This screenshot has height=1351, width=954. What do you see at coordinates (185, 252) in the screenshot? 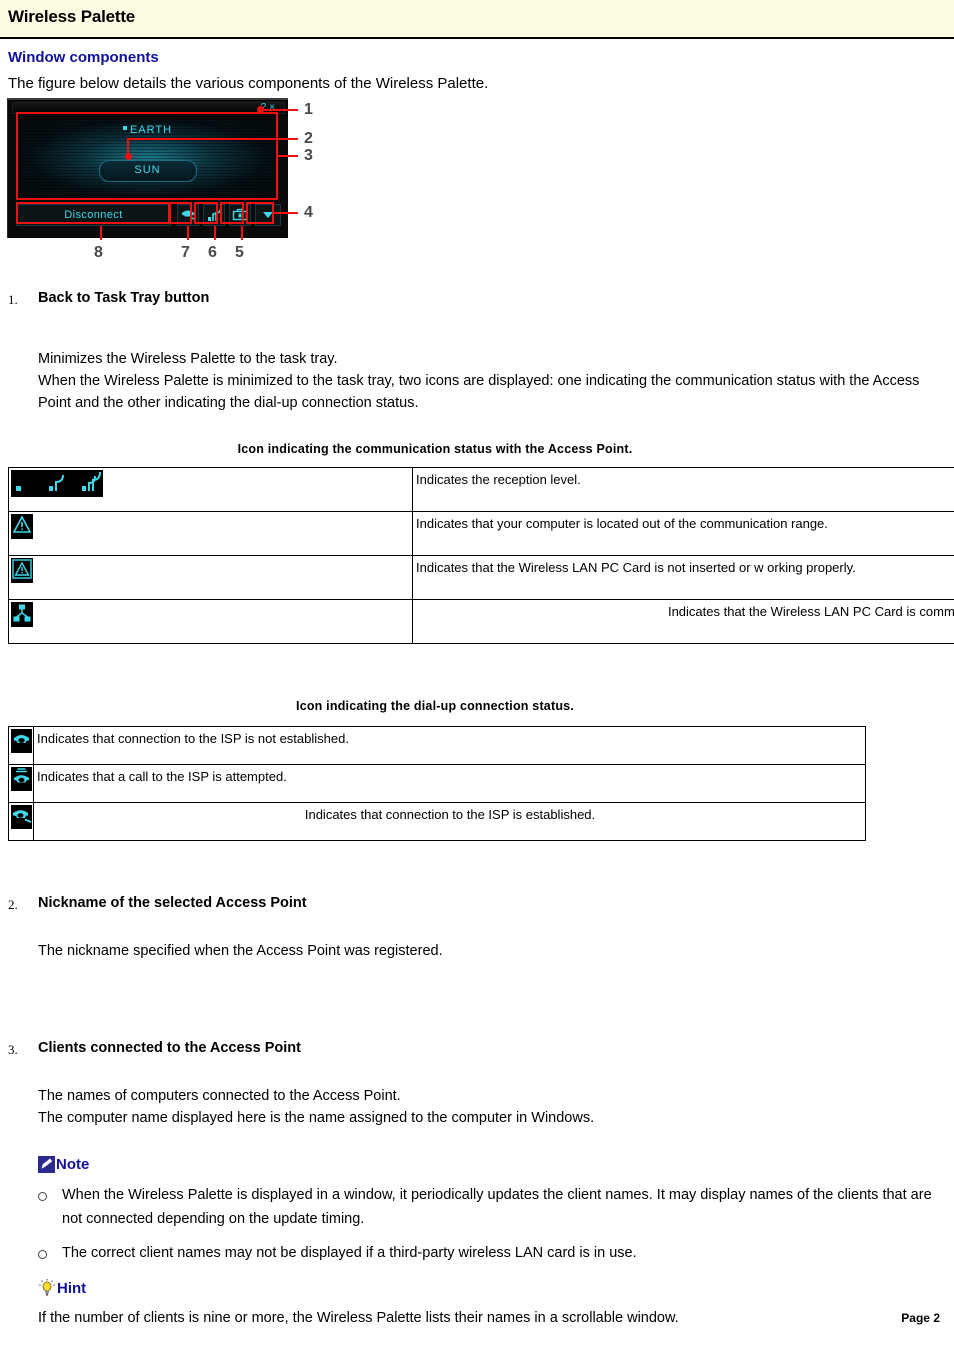
I see `callout-number-7: 7` at bounding box center [185, 252].